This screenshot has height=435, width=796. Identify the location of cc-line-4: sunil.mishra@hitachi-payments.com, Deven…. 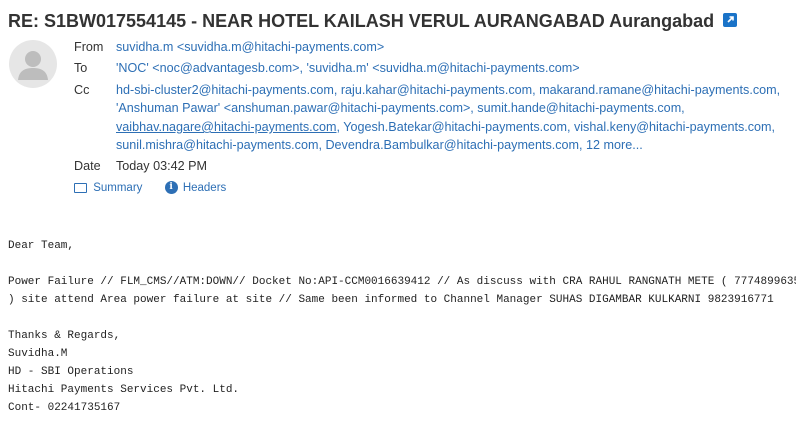
(451, 145).